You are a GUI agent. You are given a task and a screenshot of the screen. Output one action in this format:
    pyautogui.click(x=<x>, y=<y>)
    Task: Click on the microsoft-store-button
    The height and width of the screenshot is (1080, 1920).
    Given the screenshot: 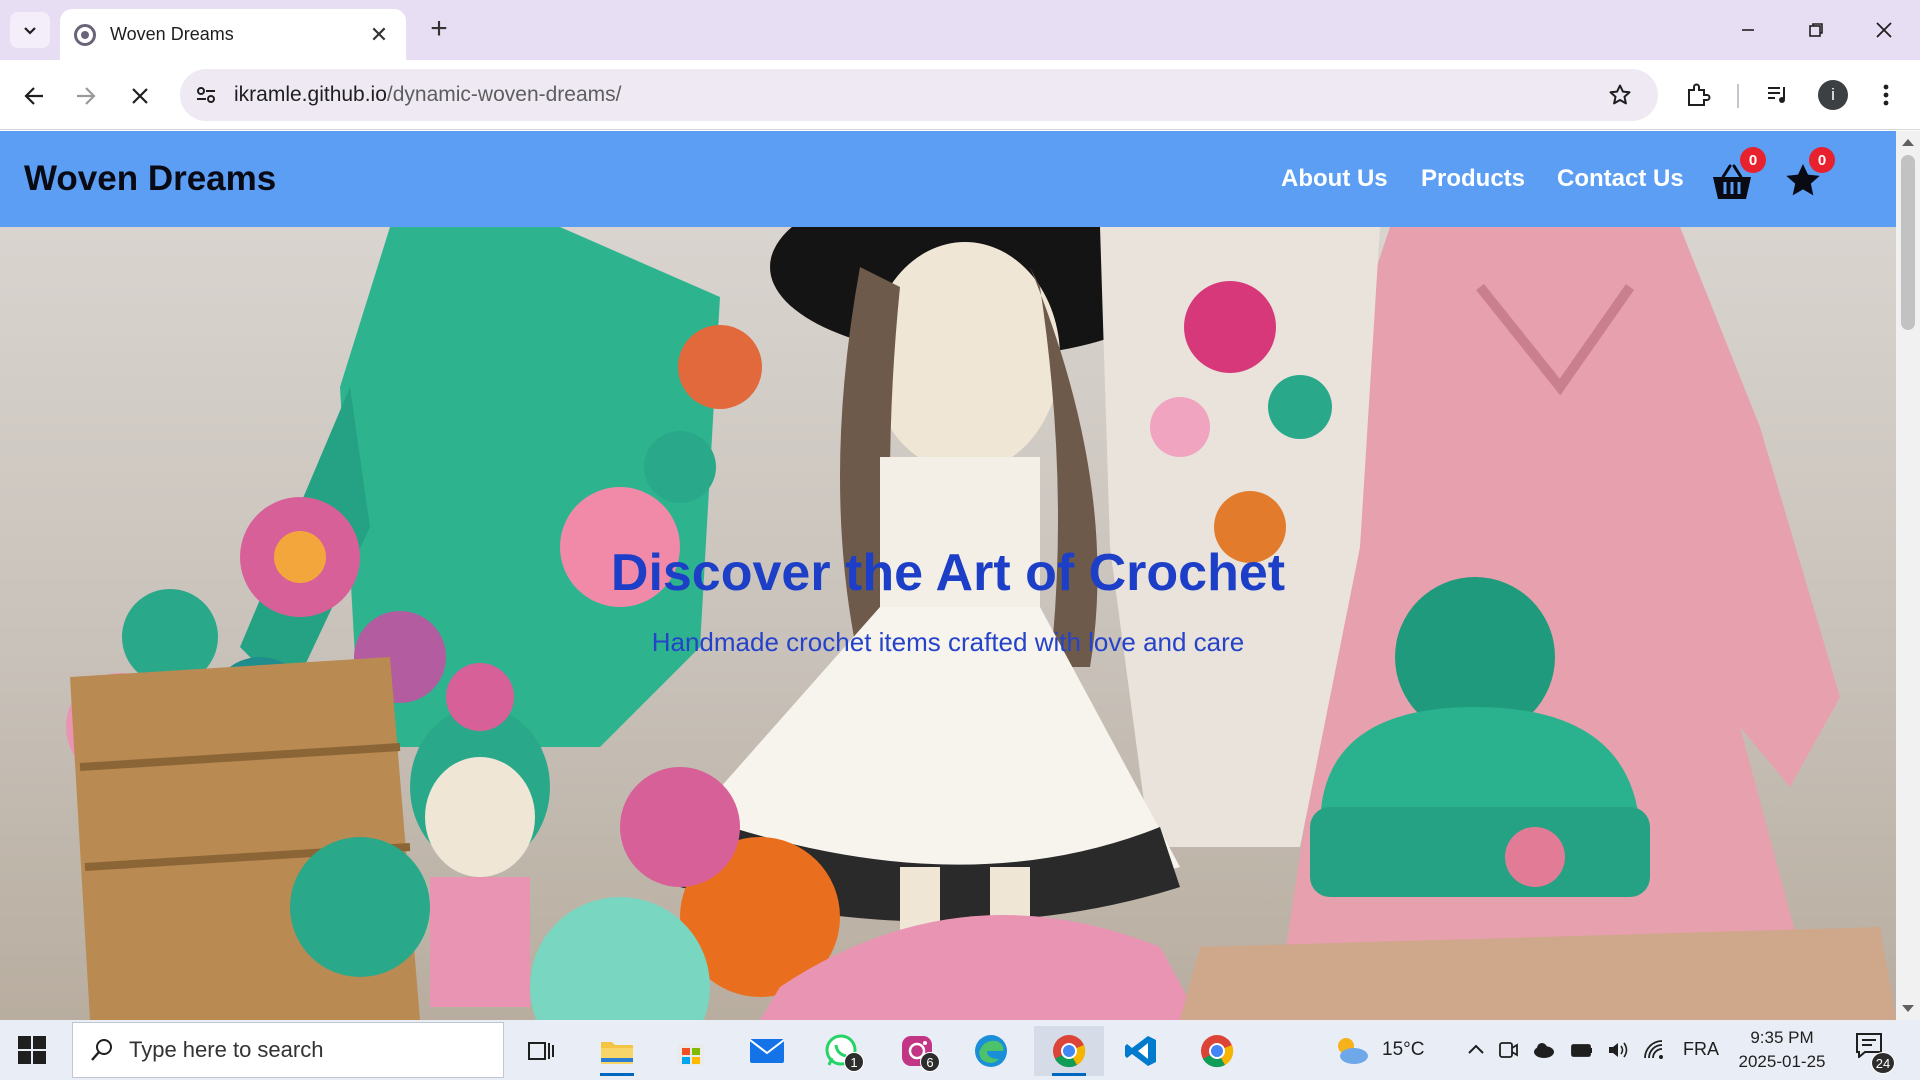 What is the action you would take?
    pyautogui.click(x=691, y=1051)
    